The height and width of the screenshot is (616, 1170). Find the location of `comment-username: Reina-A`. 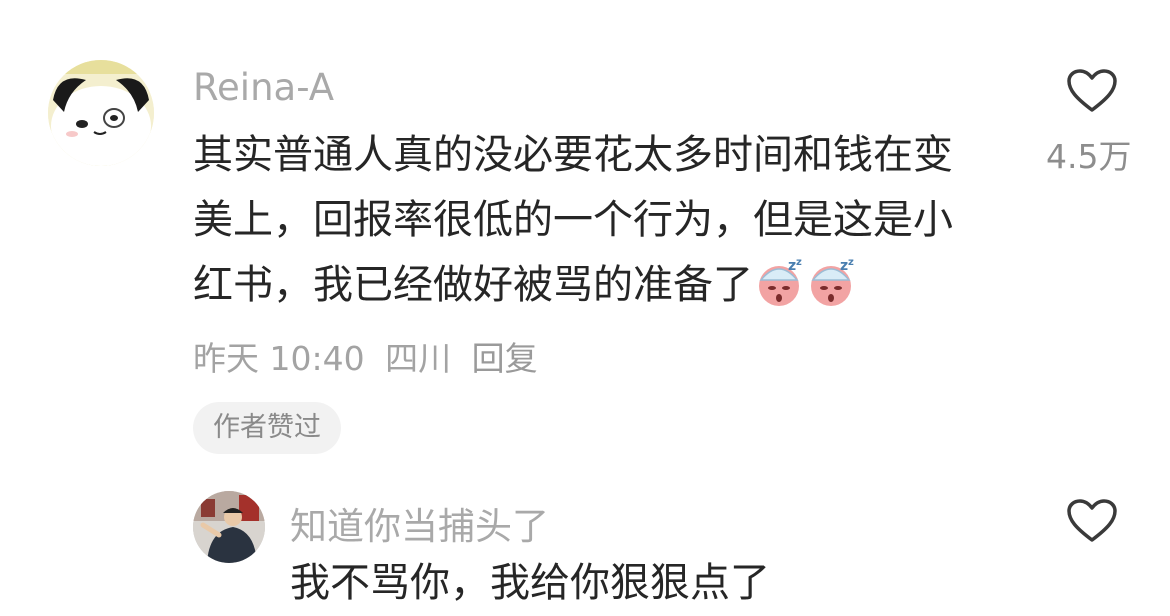

comment-username: Reina-A is located at coordinates (263, 87).